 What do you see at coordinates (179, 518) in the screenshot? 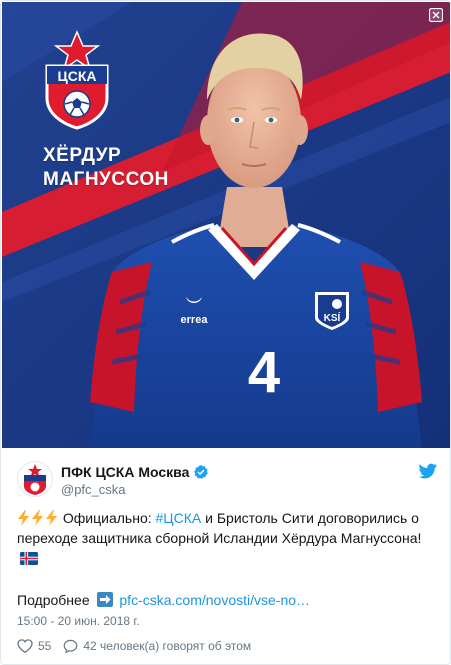
I see `hashtag-link: #ЦСКА` at bounding box center [179, 518].